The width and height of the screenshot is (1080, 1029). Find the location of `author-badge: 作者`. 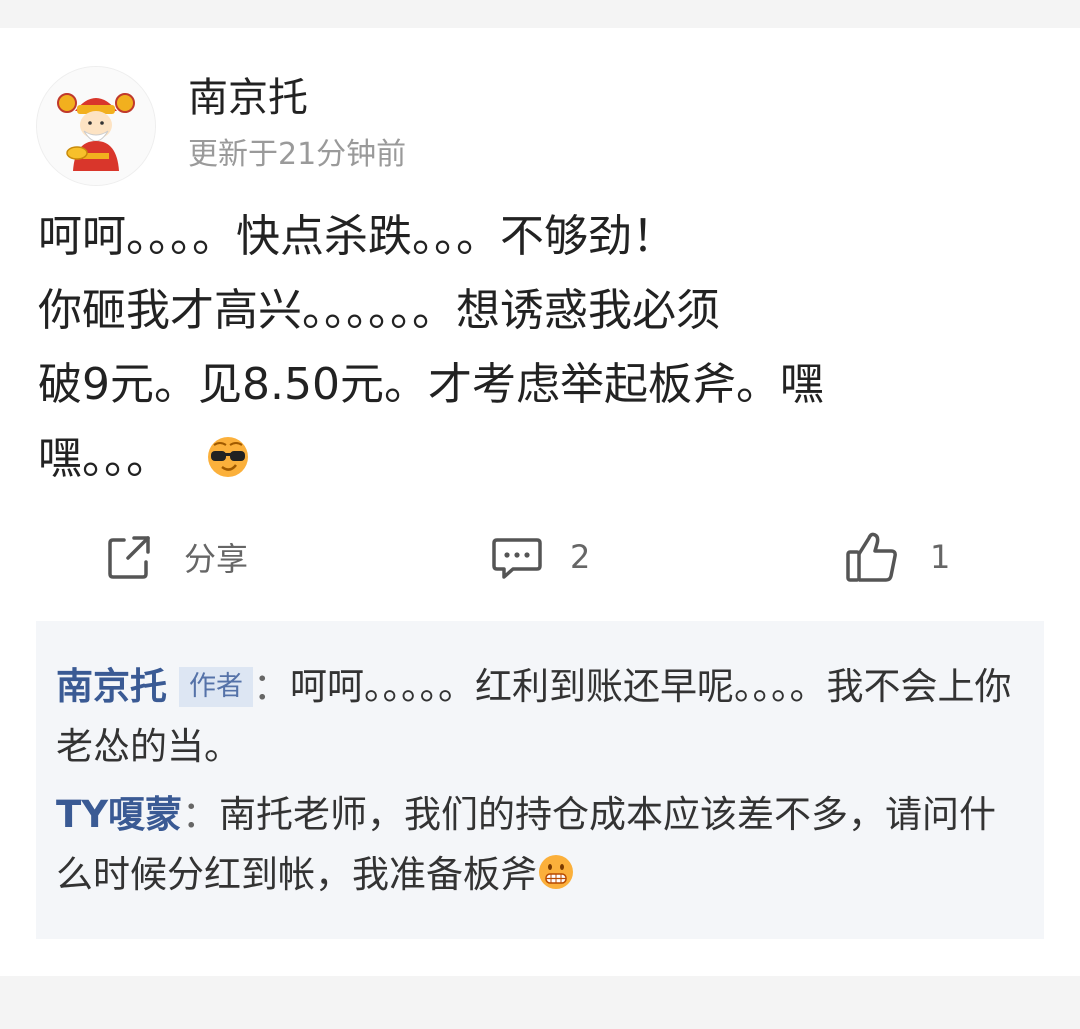

author-badge: 作者 is located at coordinates (216, 687).